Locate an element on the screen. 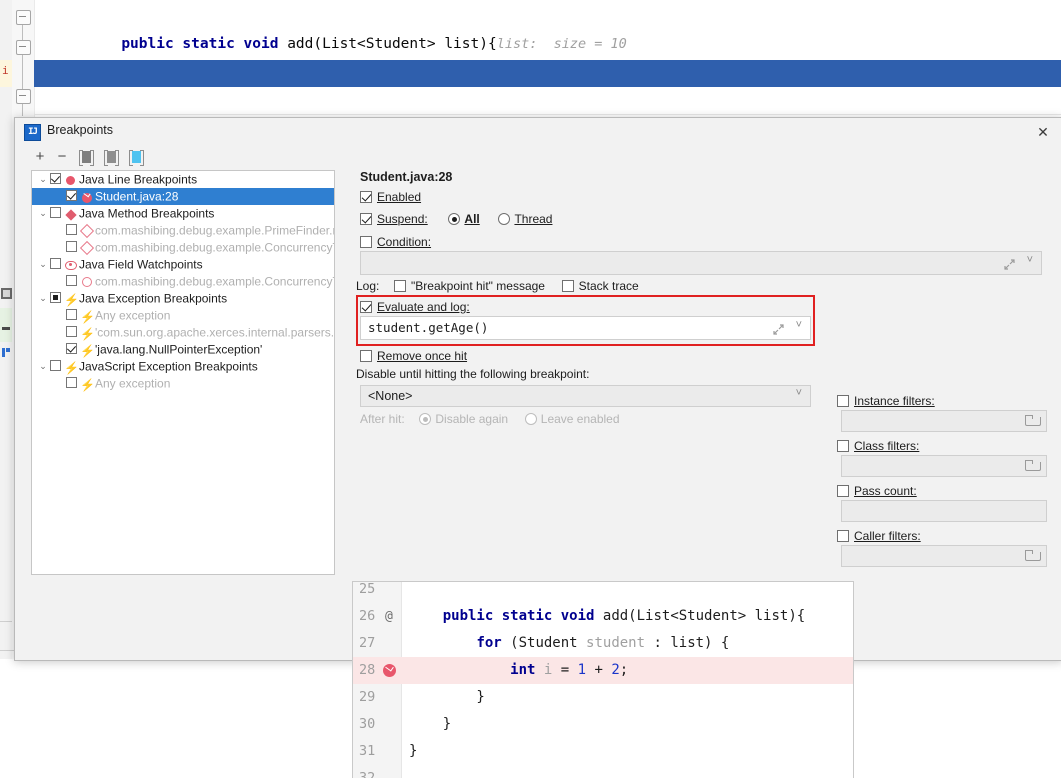 The width and height of the screenshot is (1061, 778). preview-line: 25 is located at coordinates (603, 592).